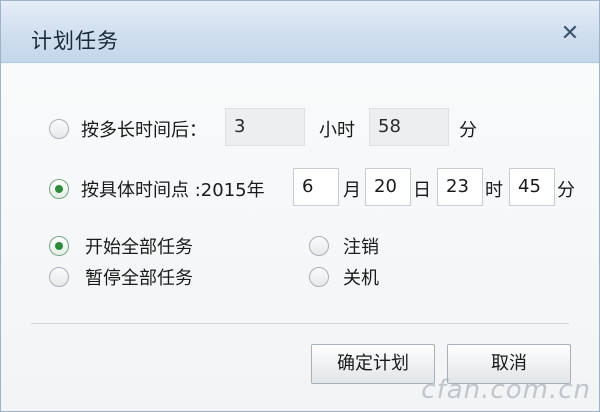 This screenshot has height=412, width=600. Describe the element at coordinates (337, 130) in the screenshot. I see `hours-unit-label: 小时` at that location.